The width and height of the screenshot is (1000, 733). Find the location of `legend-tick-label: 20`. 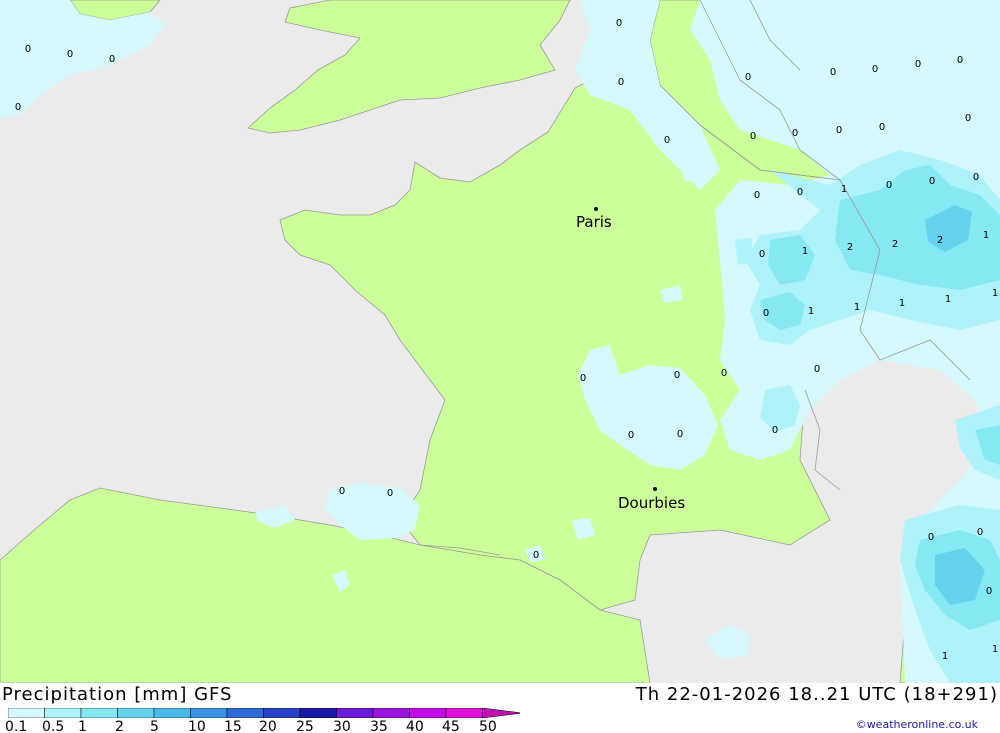

legend-tick-label: 20 is located at coordinates (268, 726).